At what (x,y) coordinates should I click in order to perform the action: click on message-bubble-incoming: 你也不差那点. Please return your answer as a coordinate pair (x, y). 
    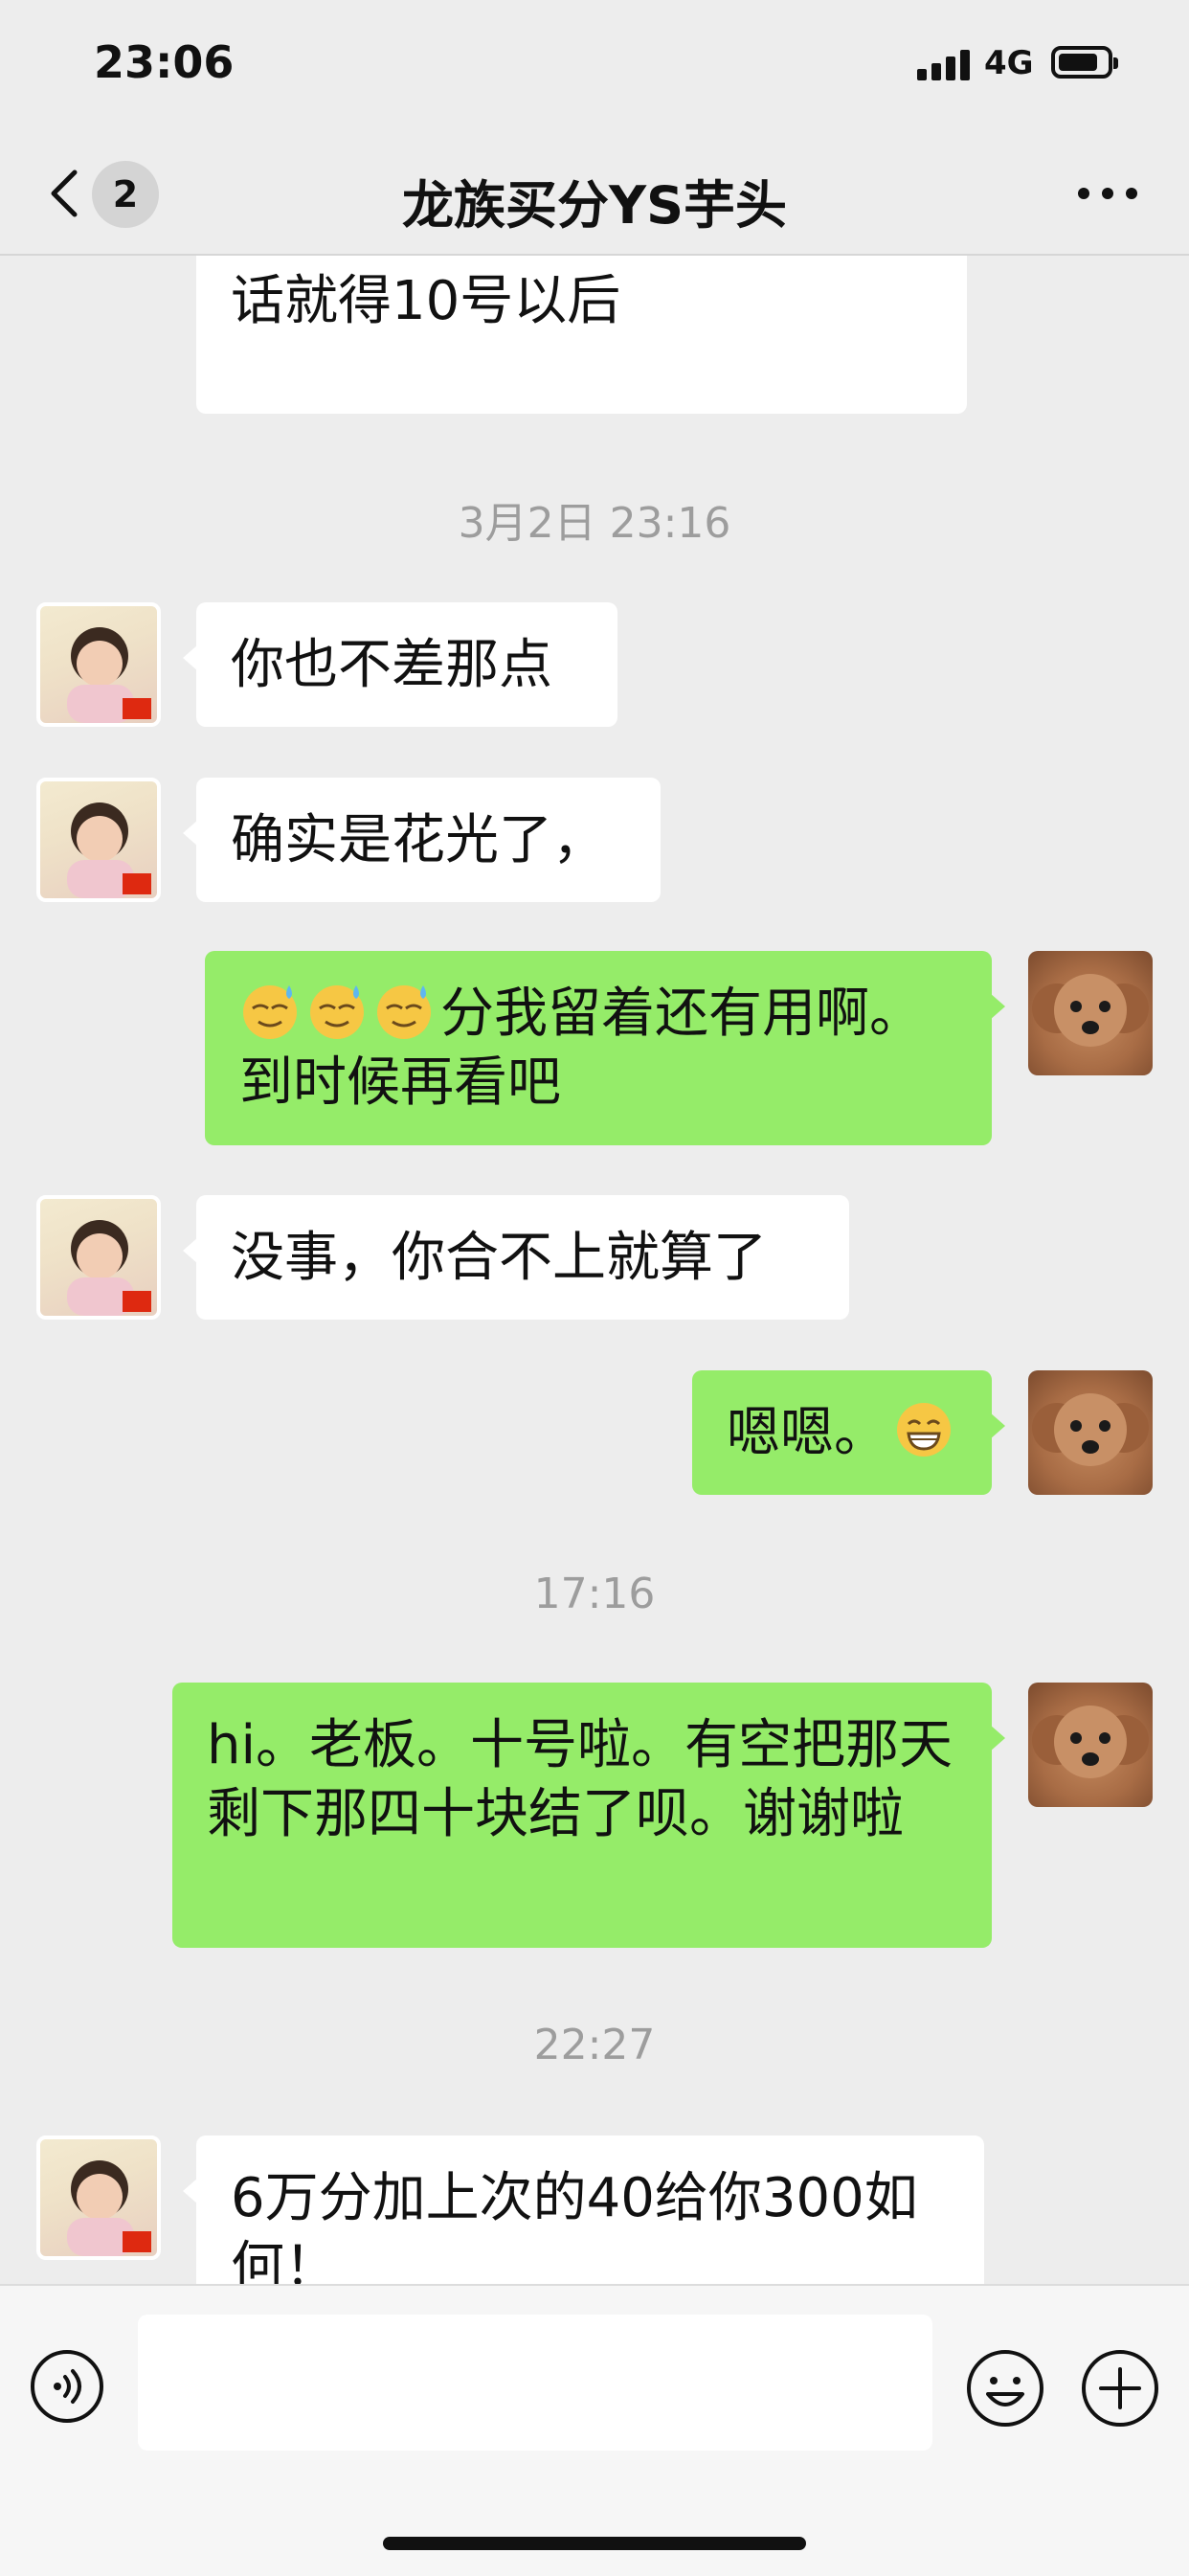
    Looking at the image, I should click on (400, 664).